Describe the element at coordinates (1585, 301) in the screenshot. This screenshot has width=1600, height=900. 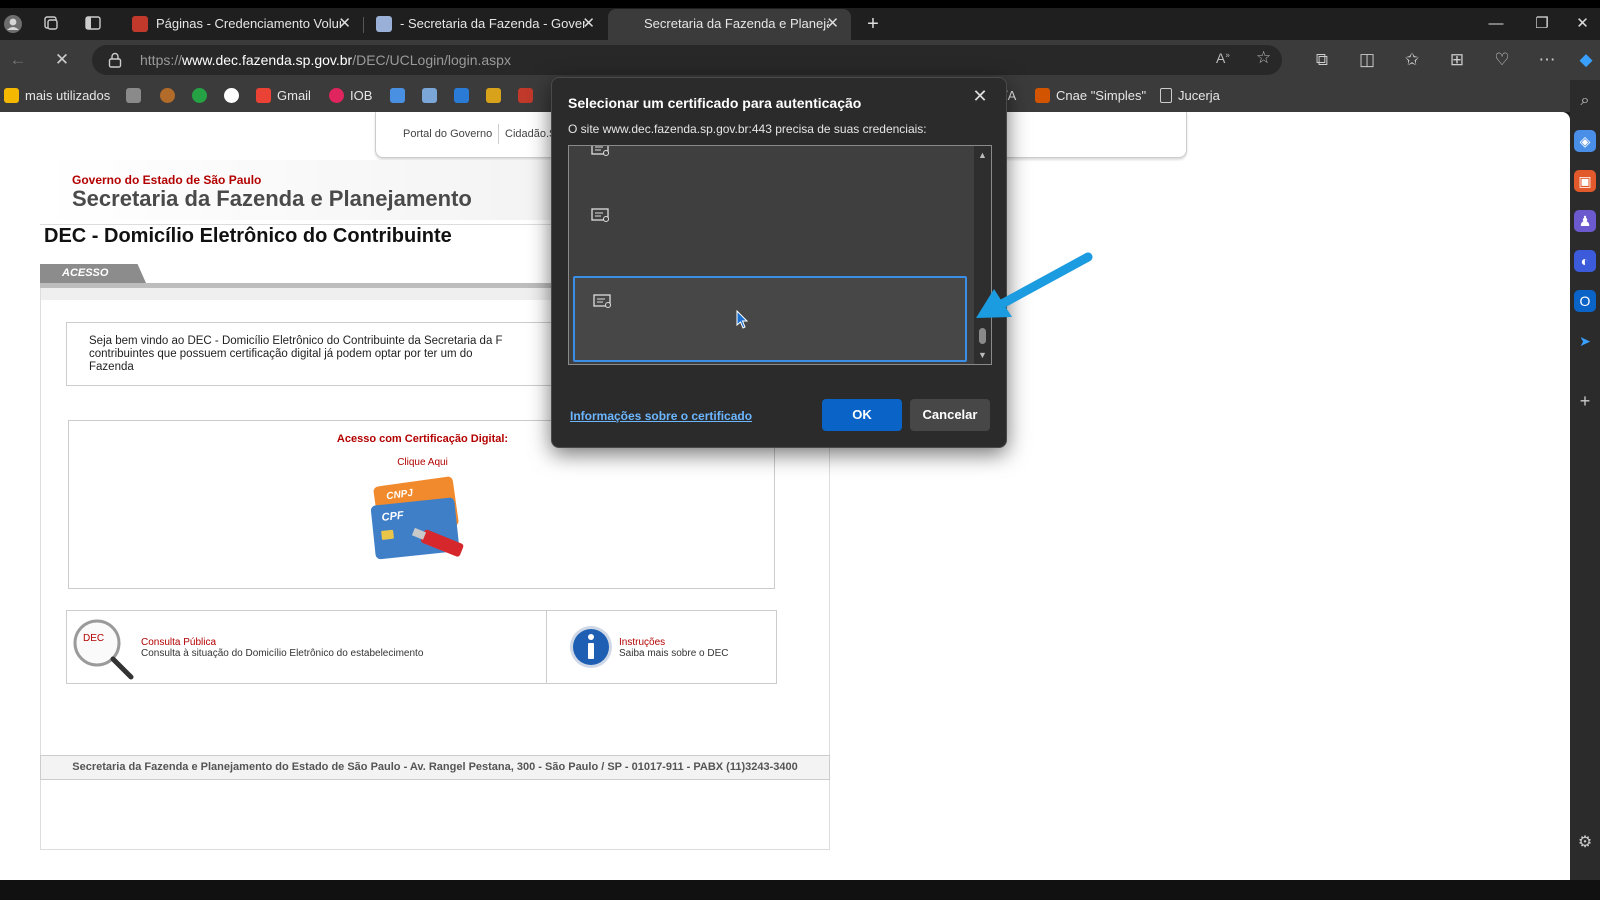
I see `outlook-icon: O` at that location.